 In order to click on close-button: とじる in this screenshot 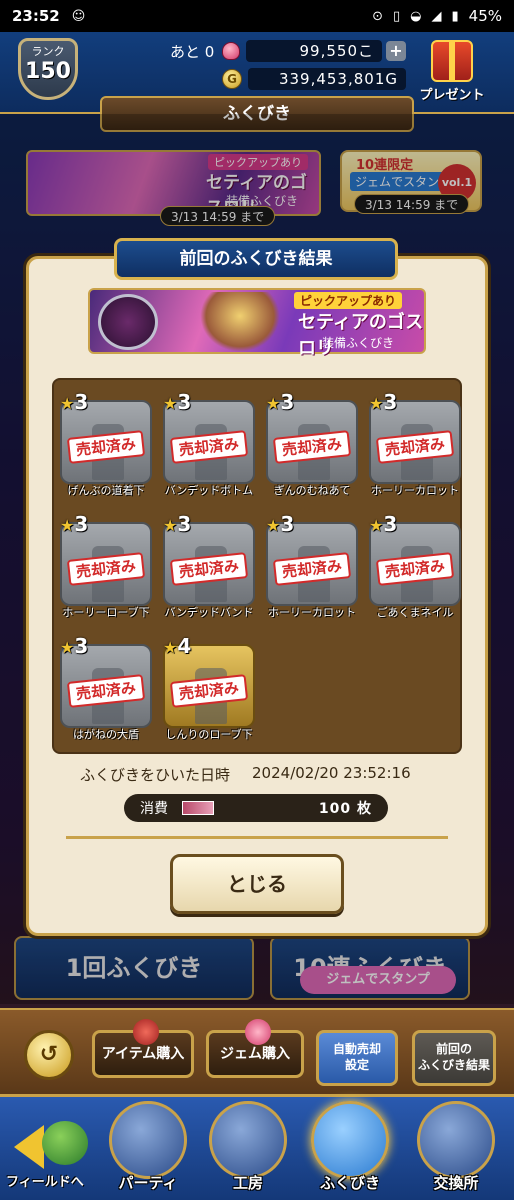, I will do `click(257, 884)`.